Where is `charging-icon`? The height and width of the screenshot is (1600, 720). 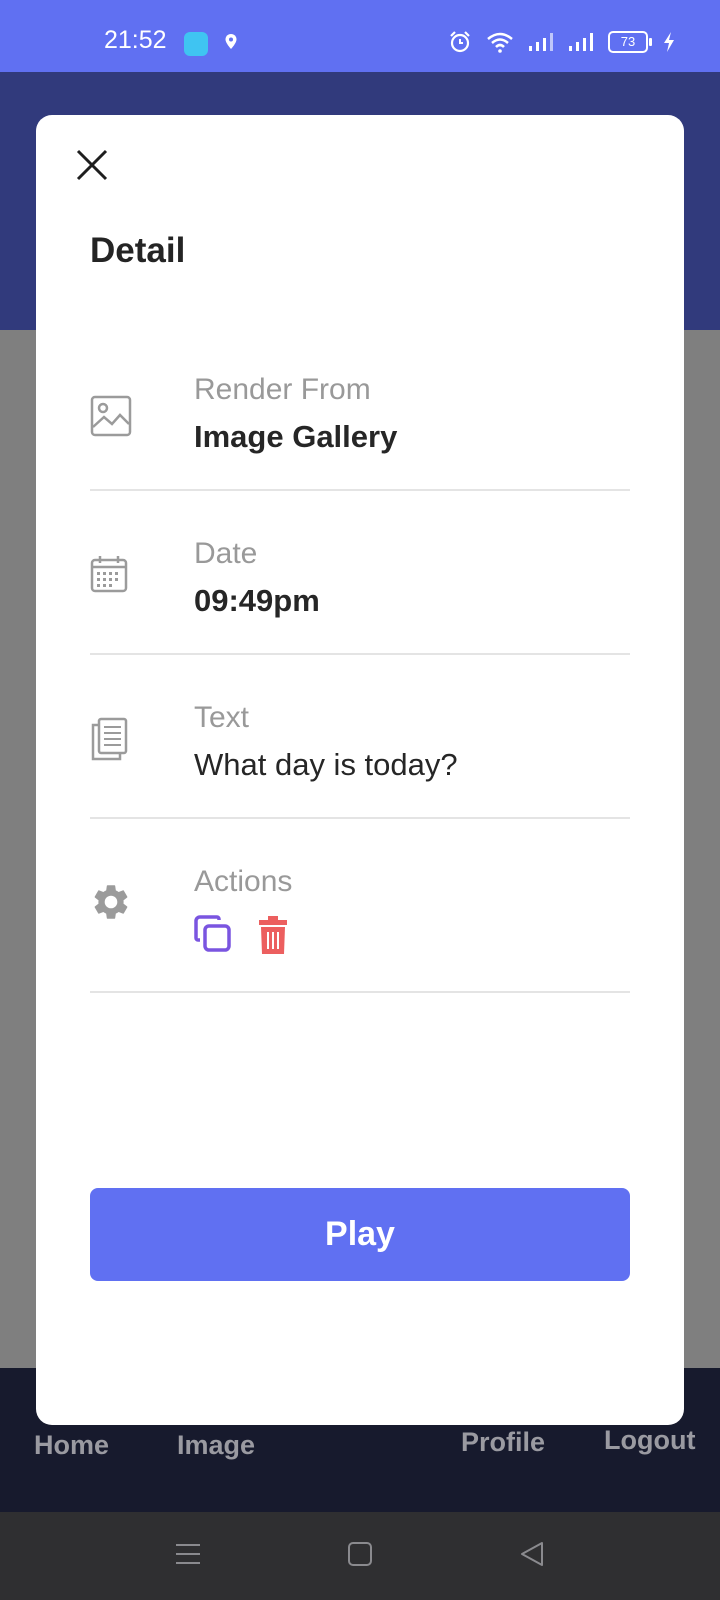 charging-icon is located at coordinates (669, 42).